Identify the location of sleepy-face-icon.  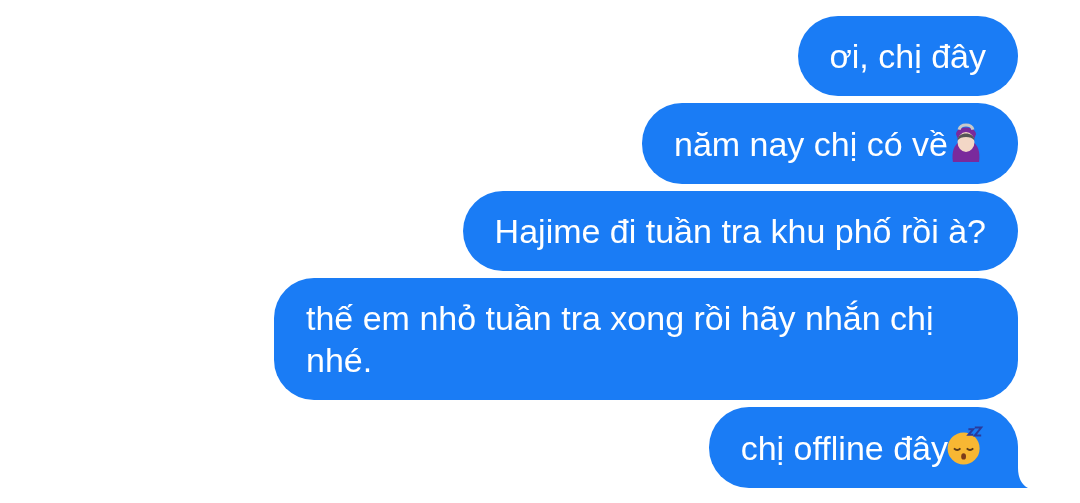
(966, 446).